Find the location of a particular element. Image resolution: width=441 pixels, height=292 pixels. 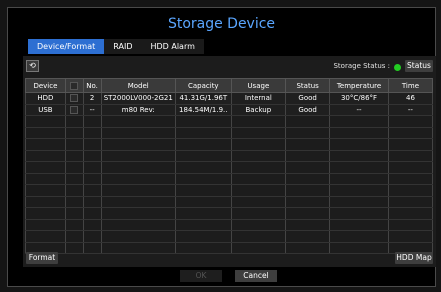

cell-temperature: -- is located at coordinates (359, 110).